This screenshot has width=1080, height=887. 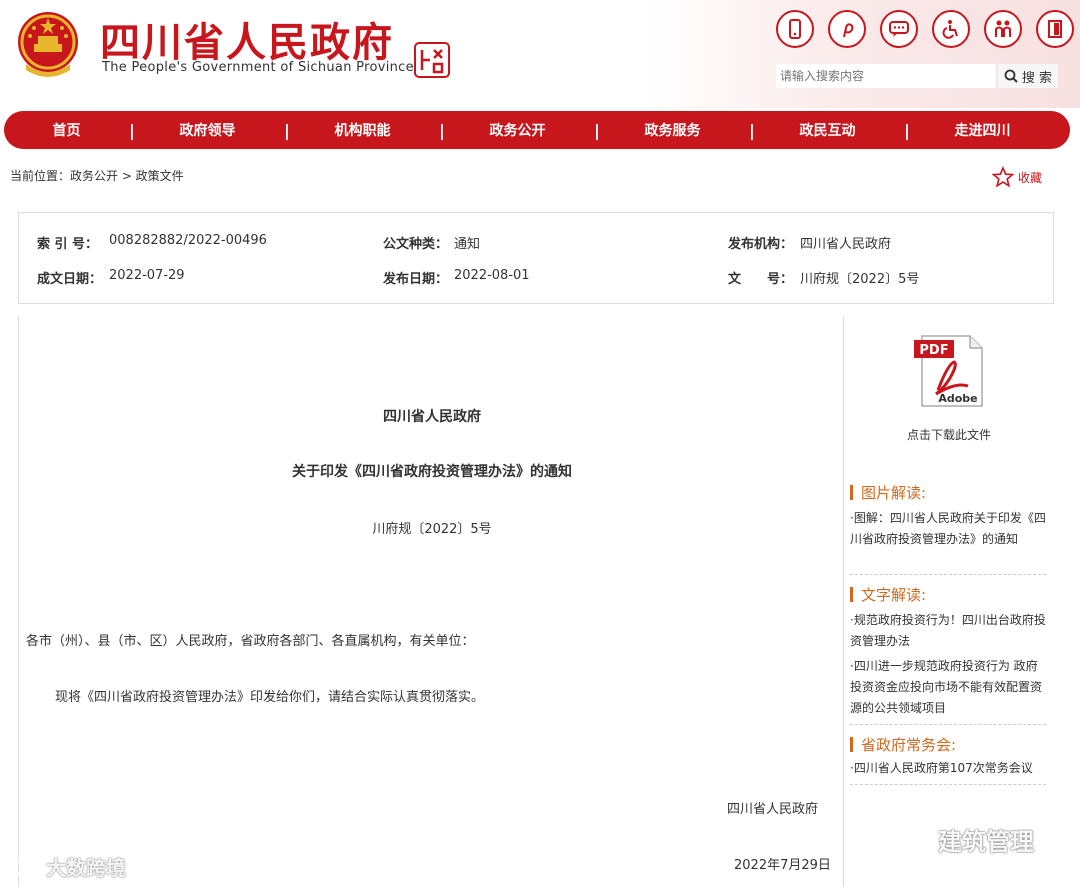 What do you see at coordinates (894, 493) in the screenshot?
I see `section-title-image: 图片解读:` at bounding box center [894, 493].